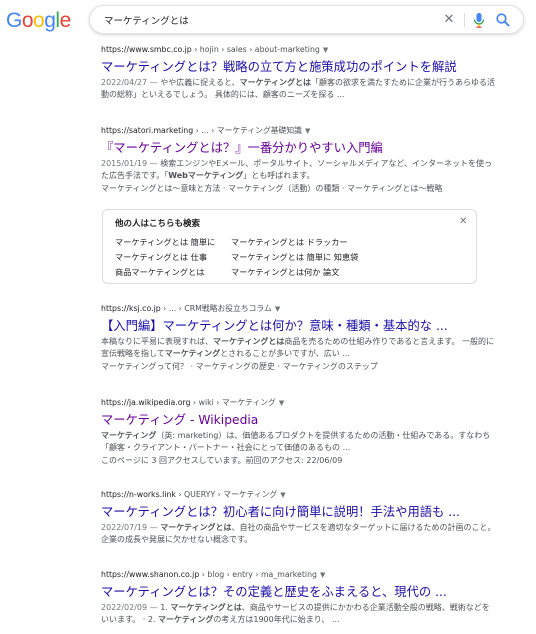  What do you see at coordinates (131, 308) in the screenshot?
I see `result-domain: https://ksj.co.jp` at bounding box center [131, 308].